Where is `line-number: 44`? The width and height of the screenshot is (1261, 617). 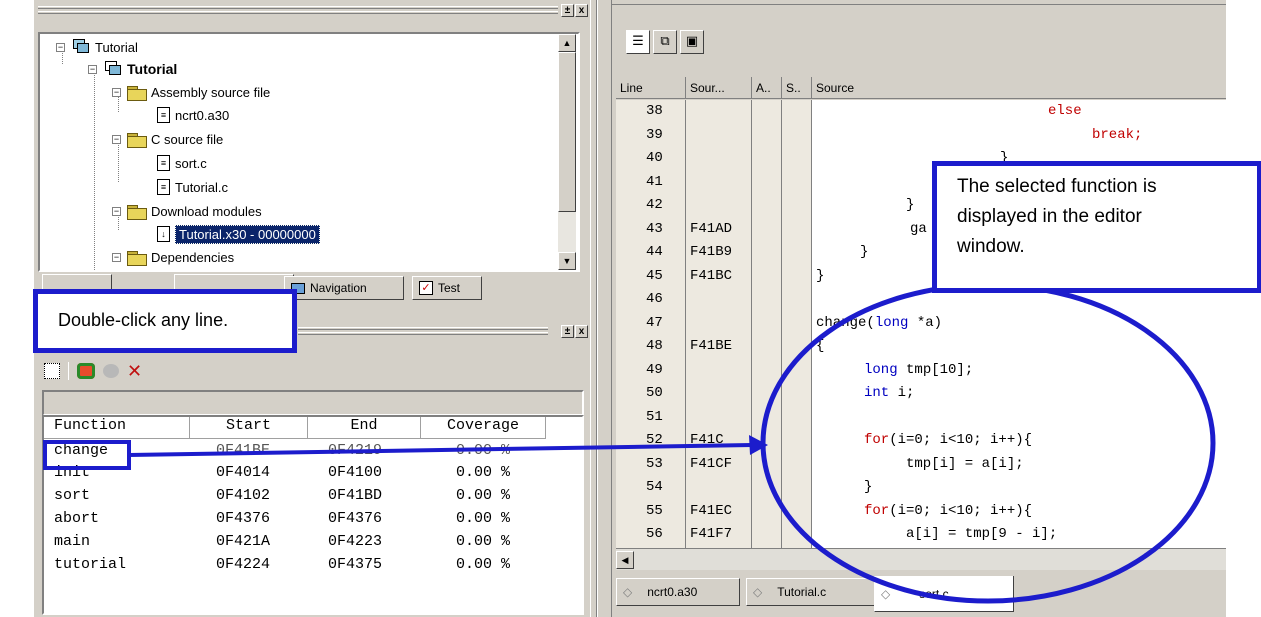
line-number: 44 is located at coordinates (654, 252).